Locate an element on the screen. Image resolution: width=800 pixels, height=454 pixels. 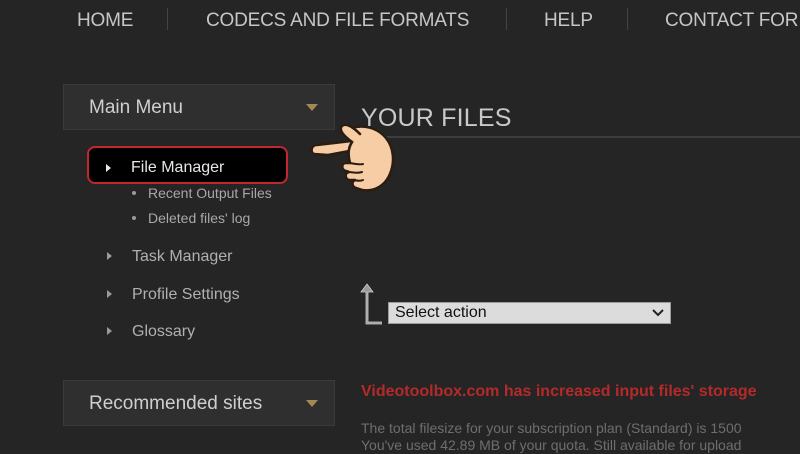
menu-item-task-manager: Task Manager is located at coordinates (170, 257).